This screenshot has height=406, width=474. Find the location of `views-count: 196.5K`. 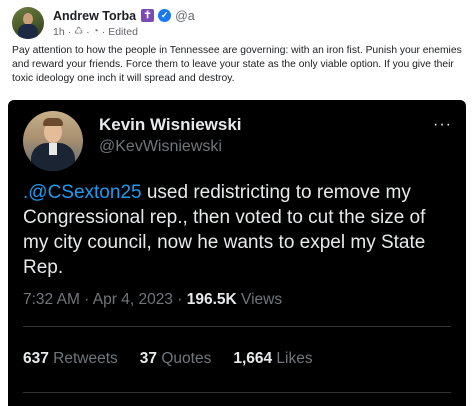

views-count: 196.5K is located at coordinates (211, 299).